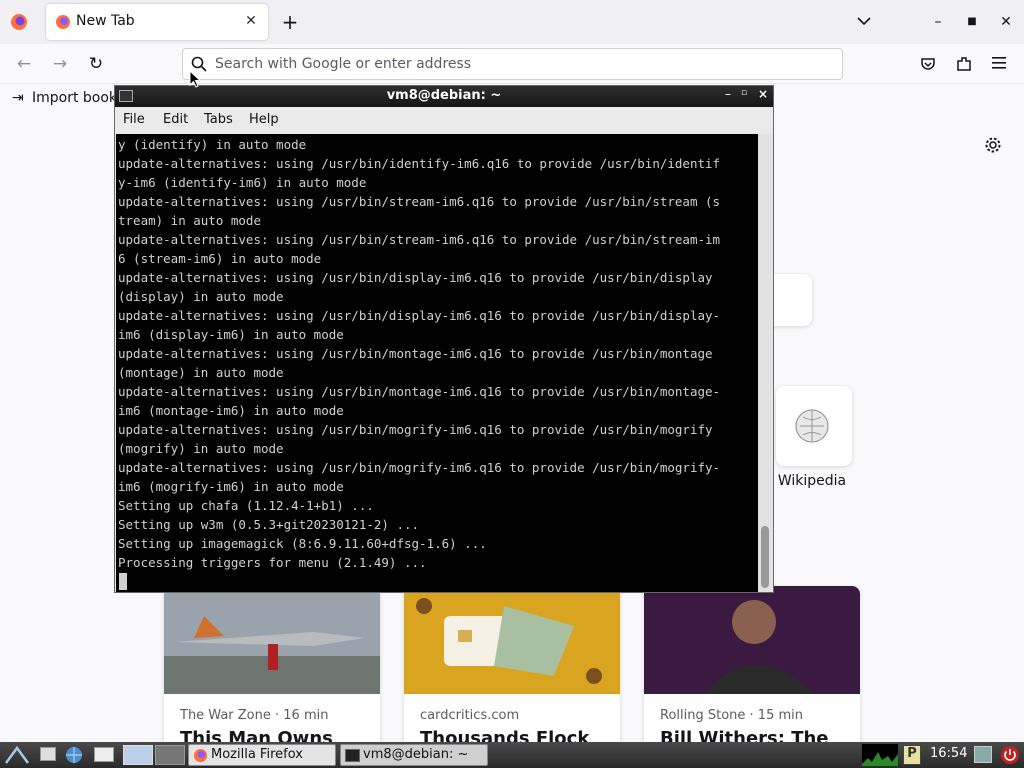 This screenshot has height=768, width=1024. I want to click on terminal-line: (display) in auto mode, so click(201, 296).